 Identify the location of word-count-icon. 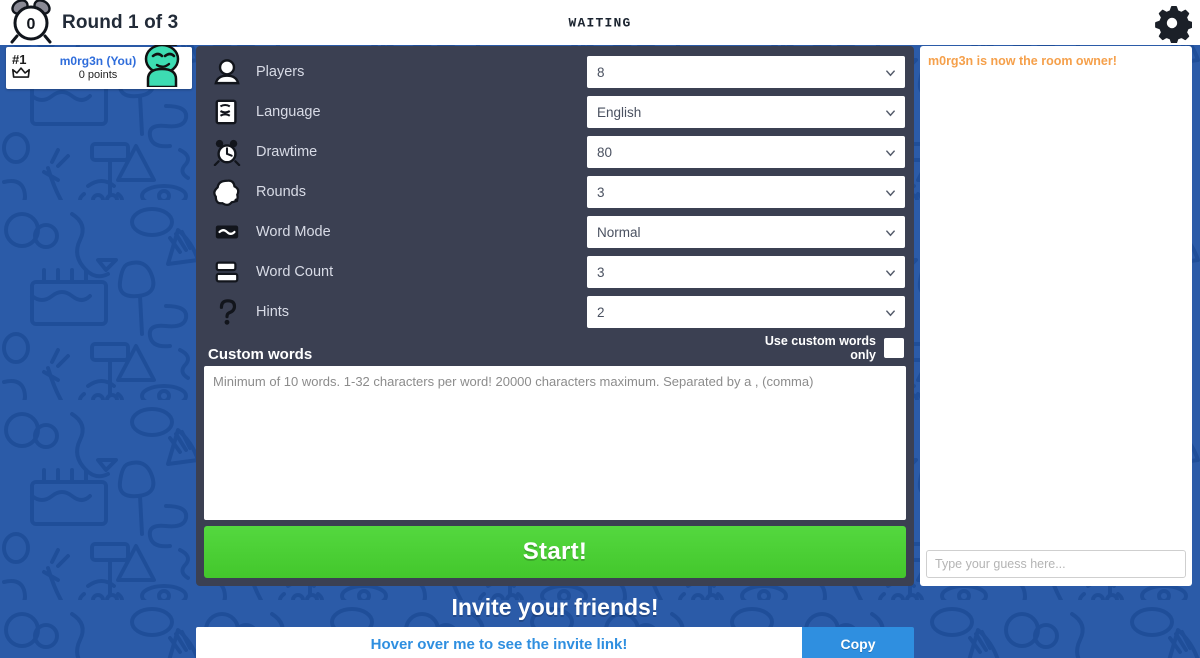
(227, 272).